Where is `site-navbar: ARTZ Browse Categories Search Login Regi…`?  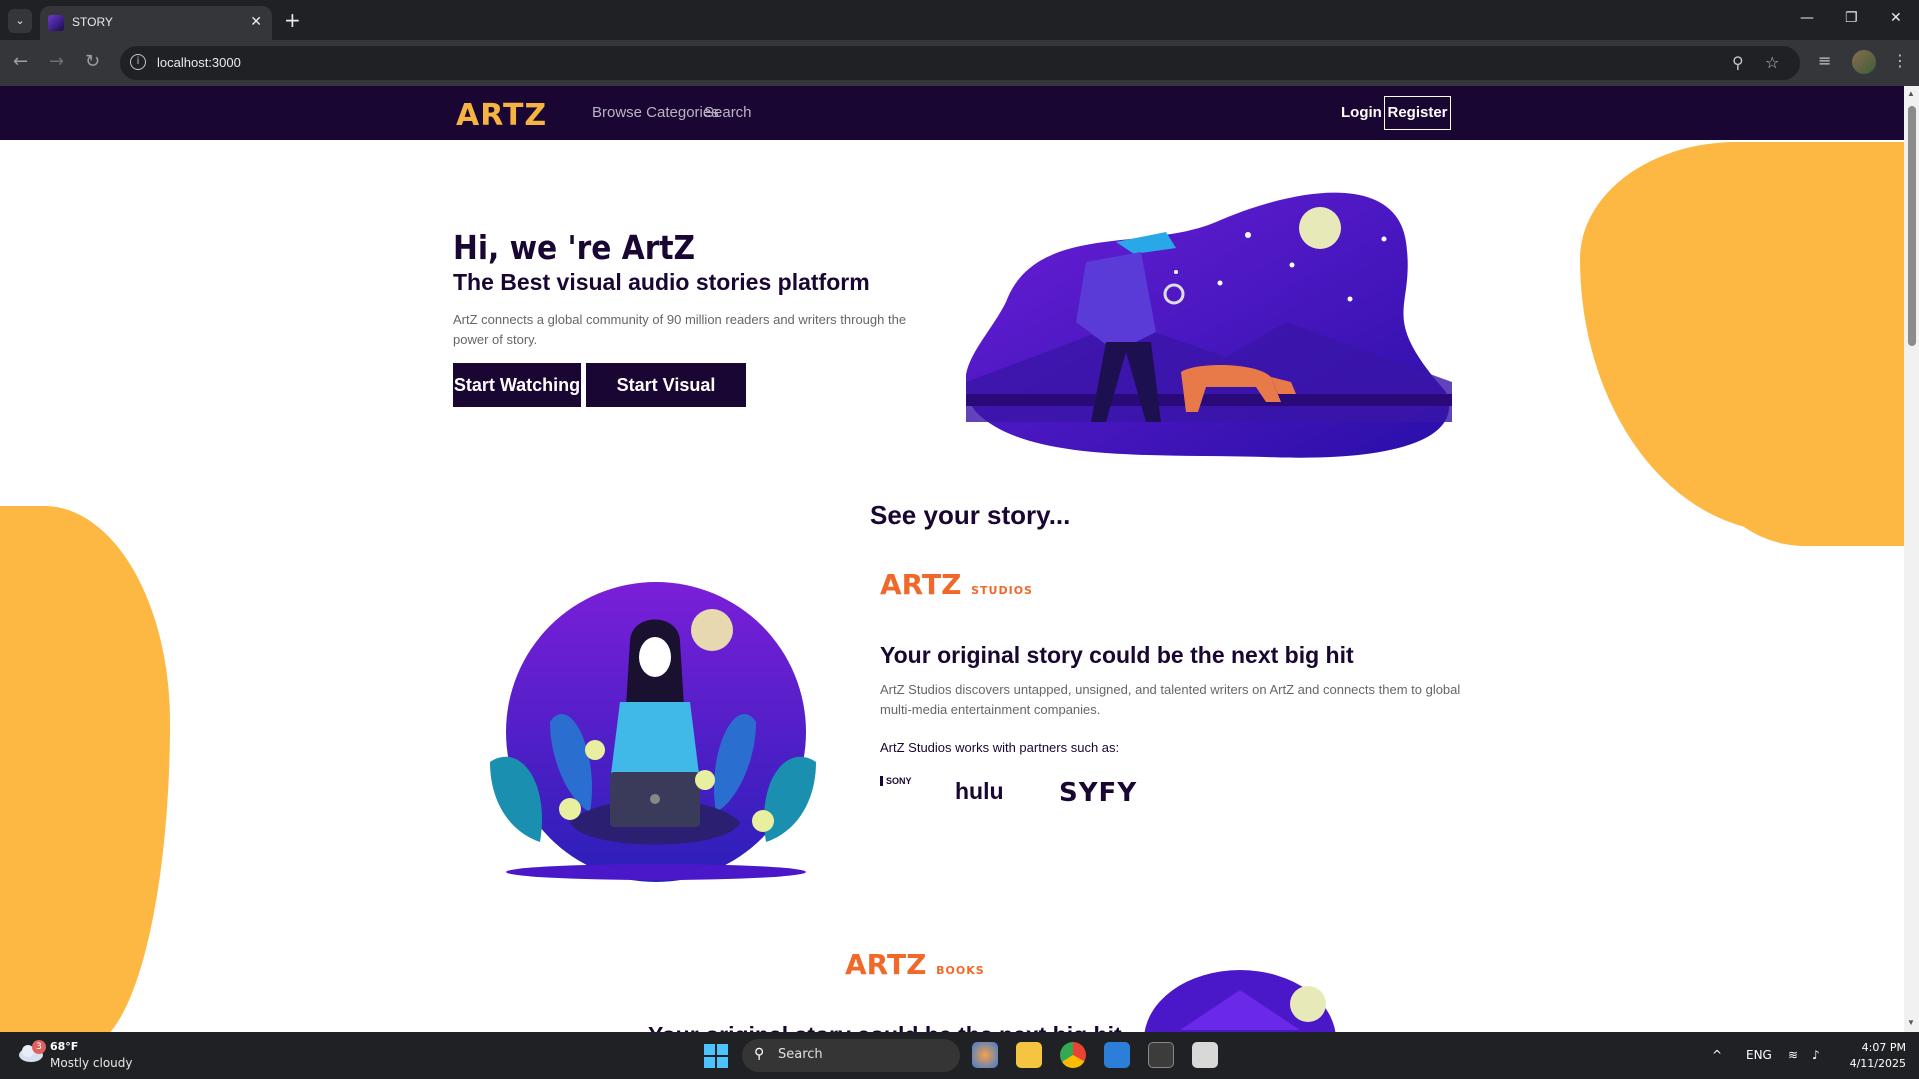 site-navbar: ARTZ Browse Categories Search Login Regi… is located at coordinates (952, 113).